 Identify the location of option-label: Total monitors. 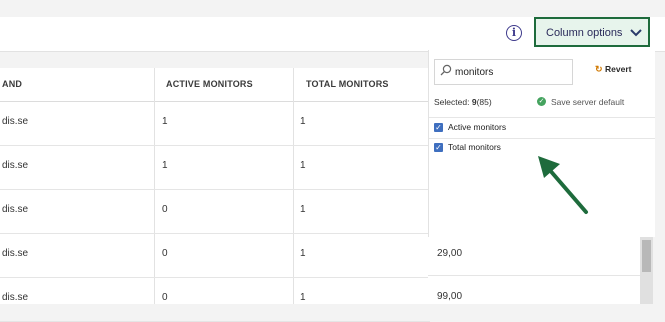
(474, 147).